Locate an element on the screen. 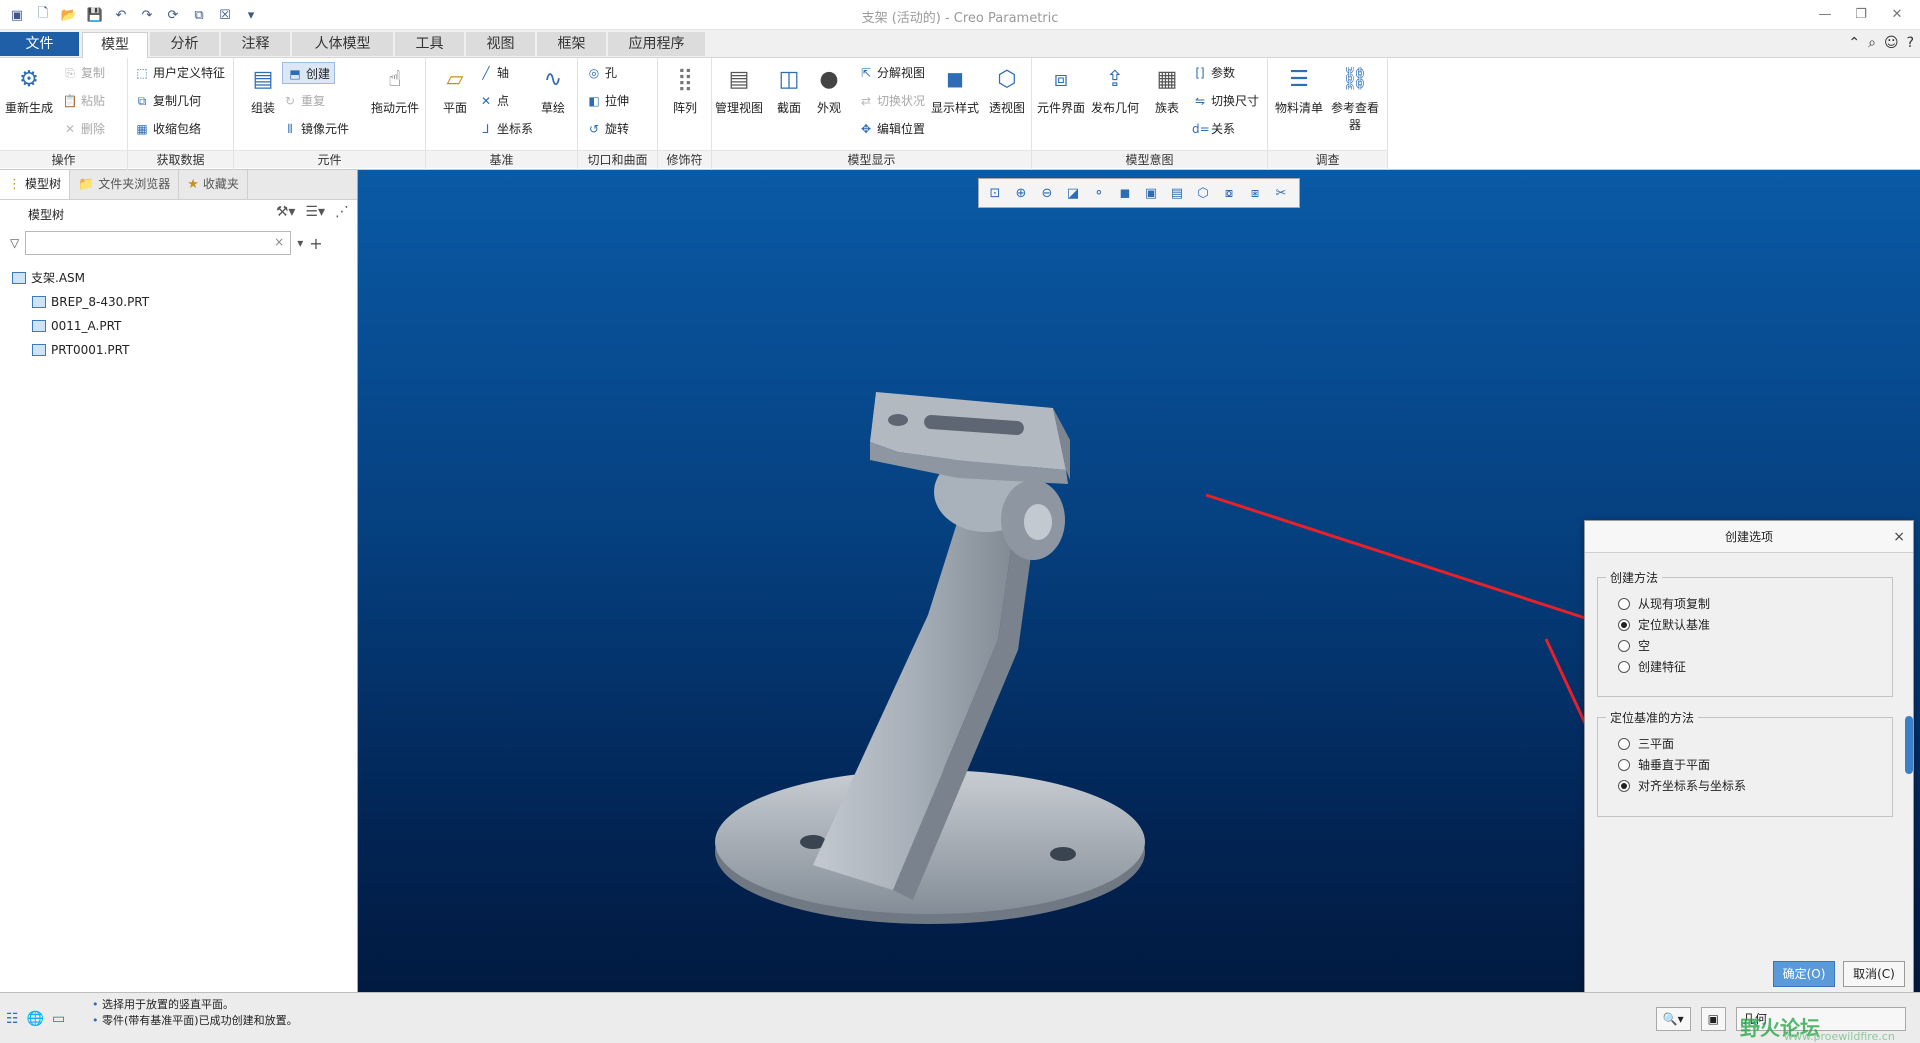  tree-columns-icon: ⋰ is located at coordinates (342, 212).